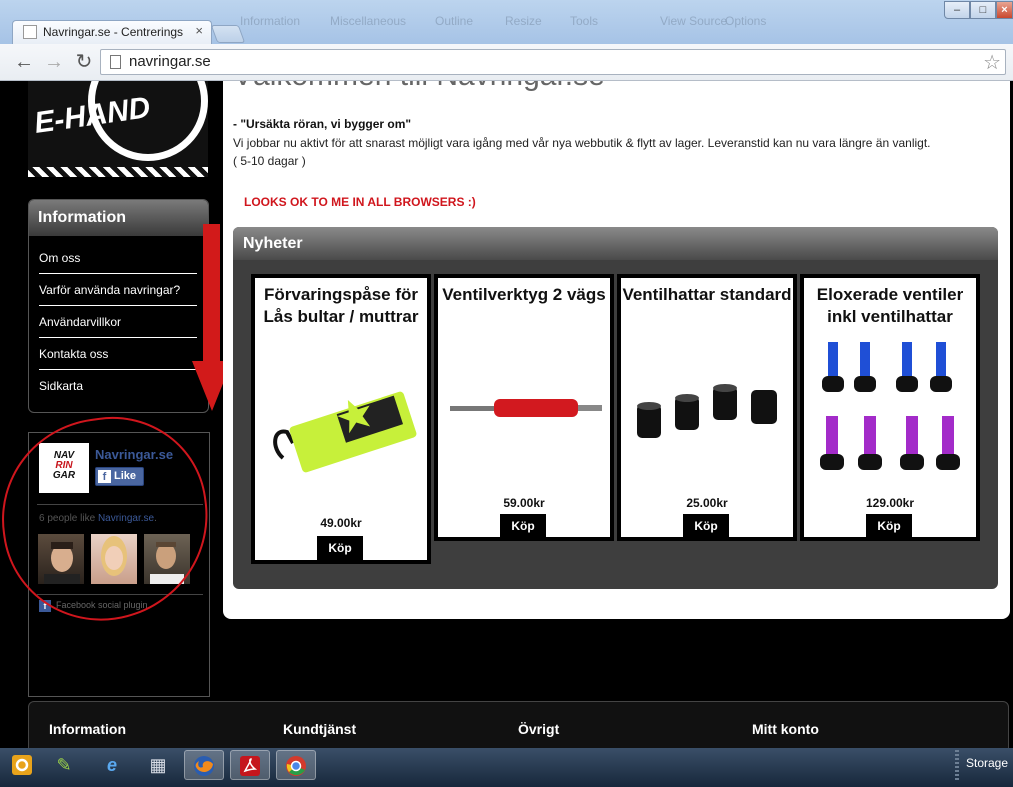 The image size is (1013, 787). Describe the element at coordinates (118, 322) in the screenshot. I see `sidebar-link-anvandarvillkor: Användarvillkor` at that location.